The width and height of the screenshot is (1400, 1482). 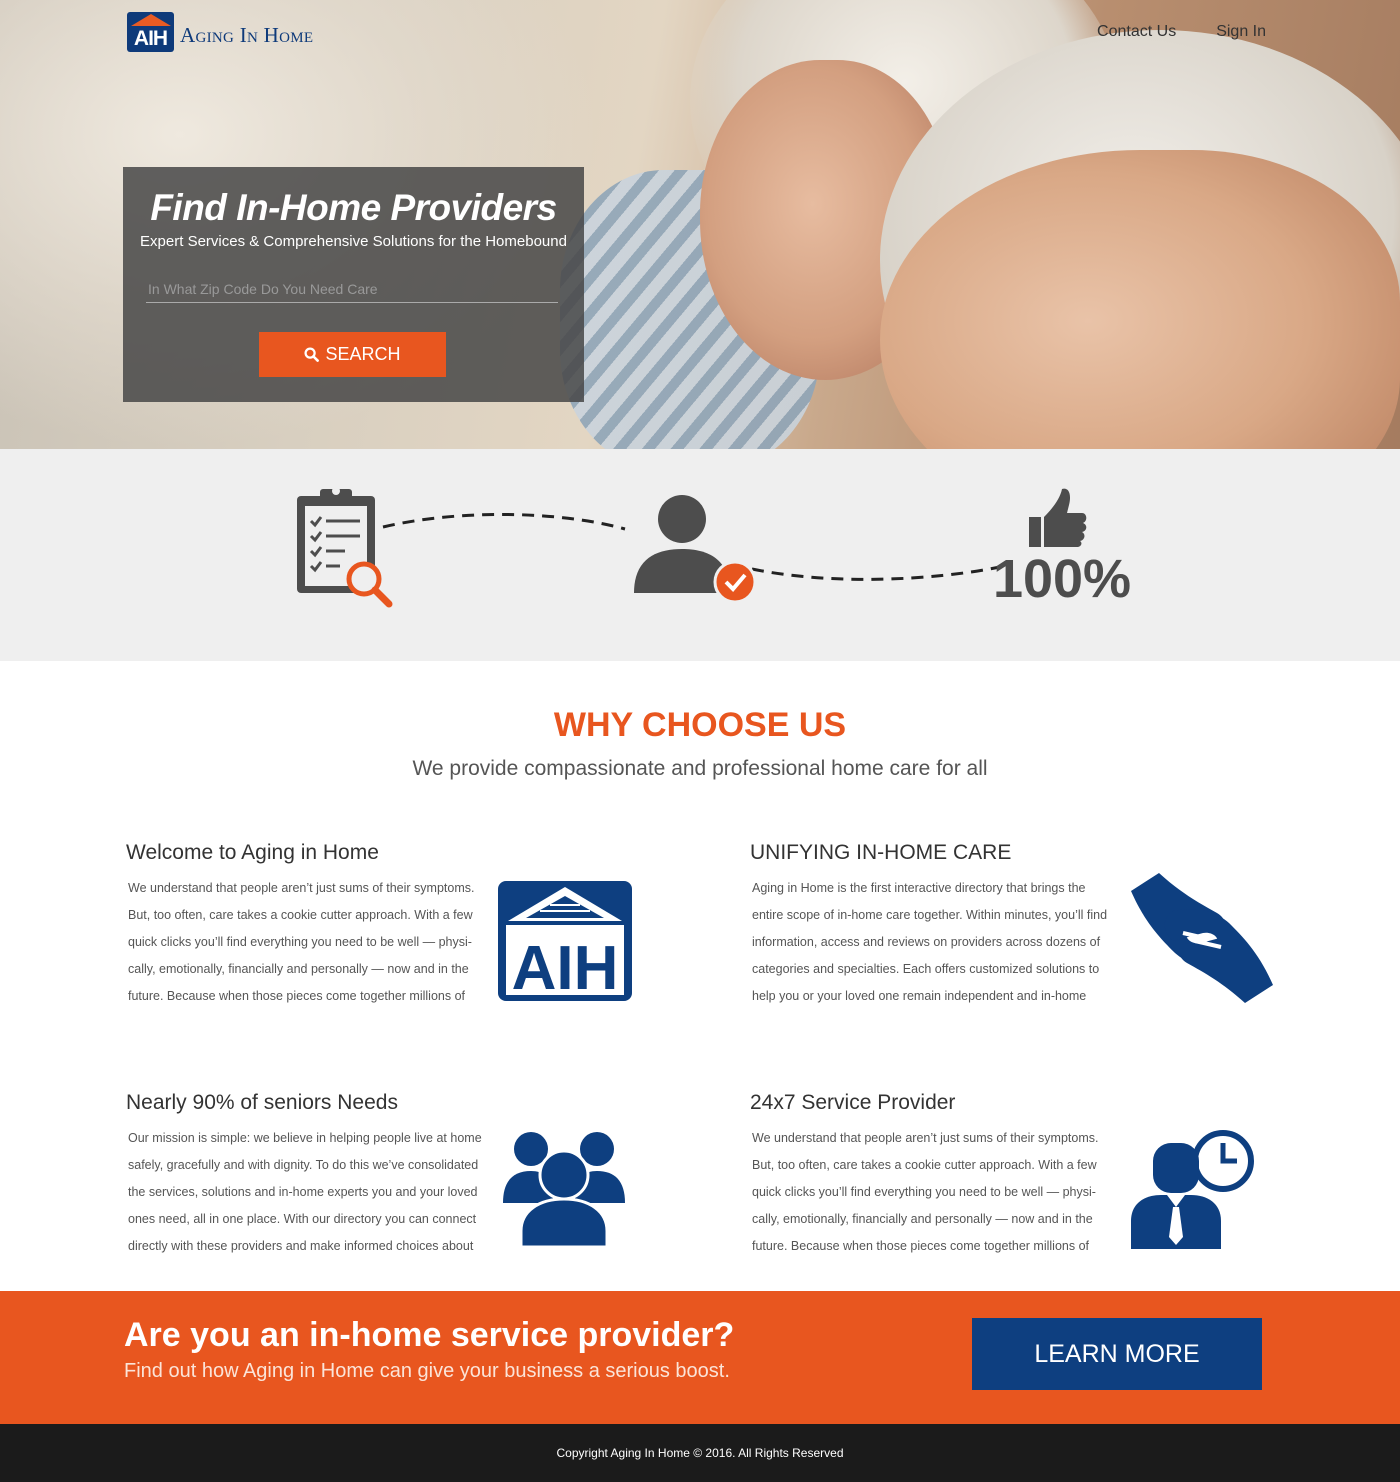 What do you see at coordinates (1181, 32) in the screenshot?
I see `top-nav: Contact Us Sign In` at bounding box center [1181, 32].